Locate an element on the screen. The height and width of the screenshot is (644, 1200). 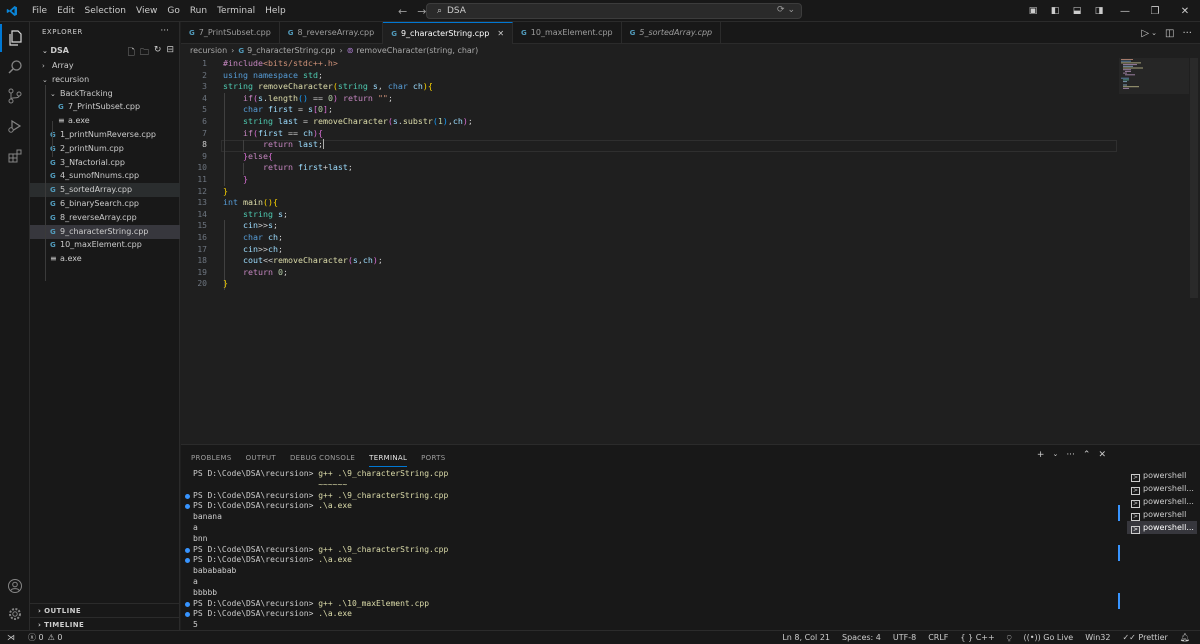
menu-help: Help is located at coordinates (275, 11).